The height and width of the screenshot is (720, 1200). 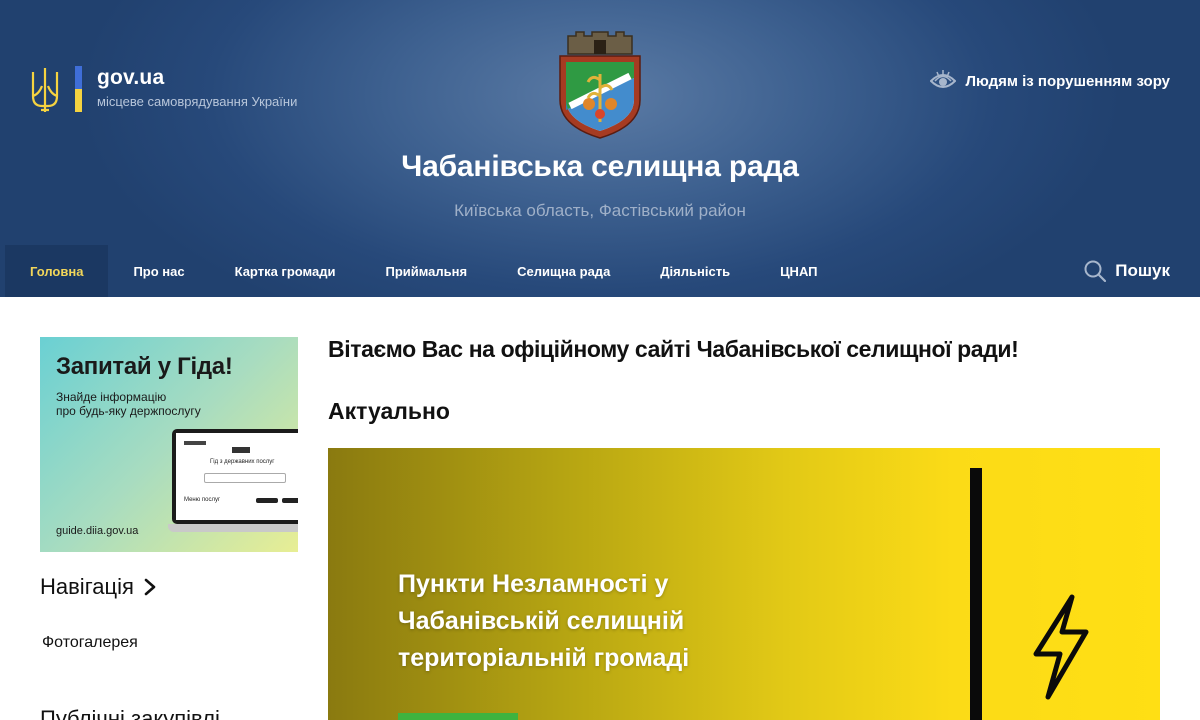 What do you see at coordinates (544, 658) in the screenshot?
I see `news-title-line-3: територіальній громаді` at bounding box center [544, 658].